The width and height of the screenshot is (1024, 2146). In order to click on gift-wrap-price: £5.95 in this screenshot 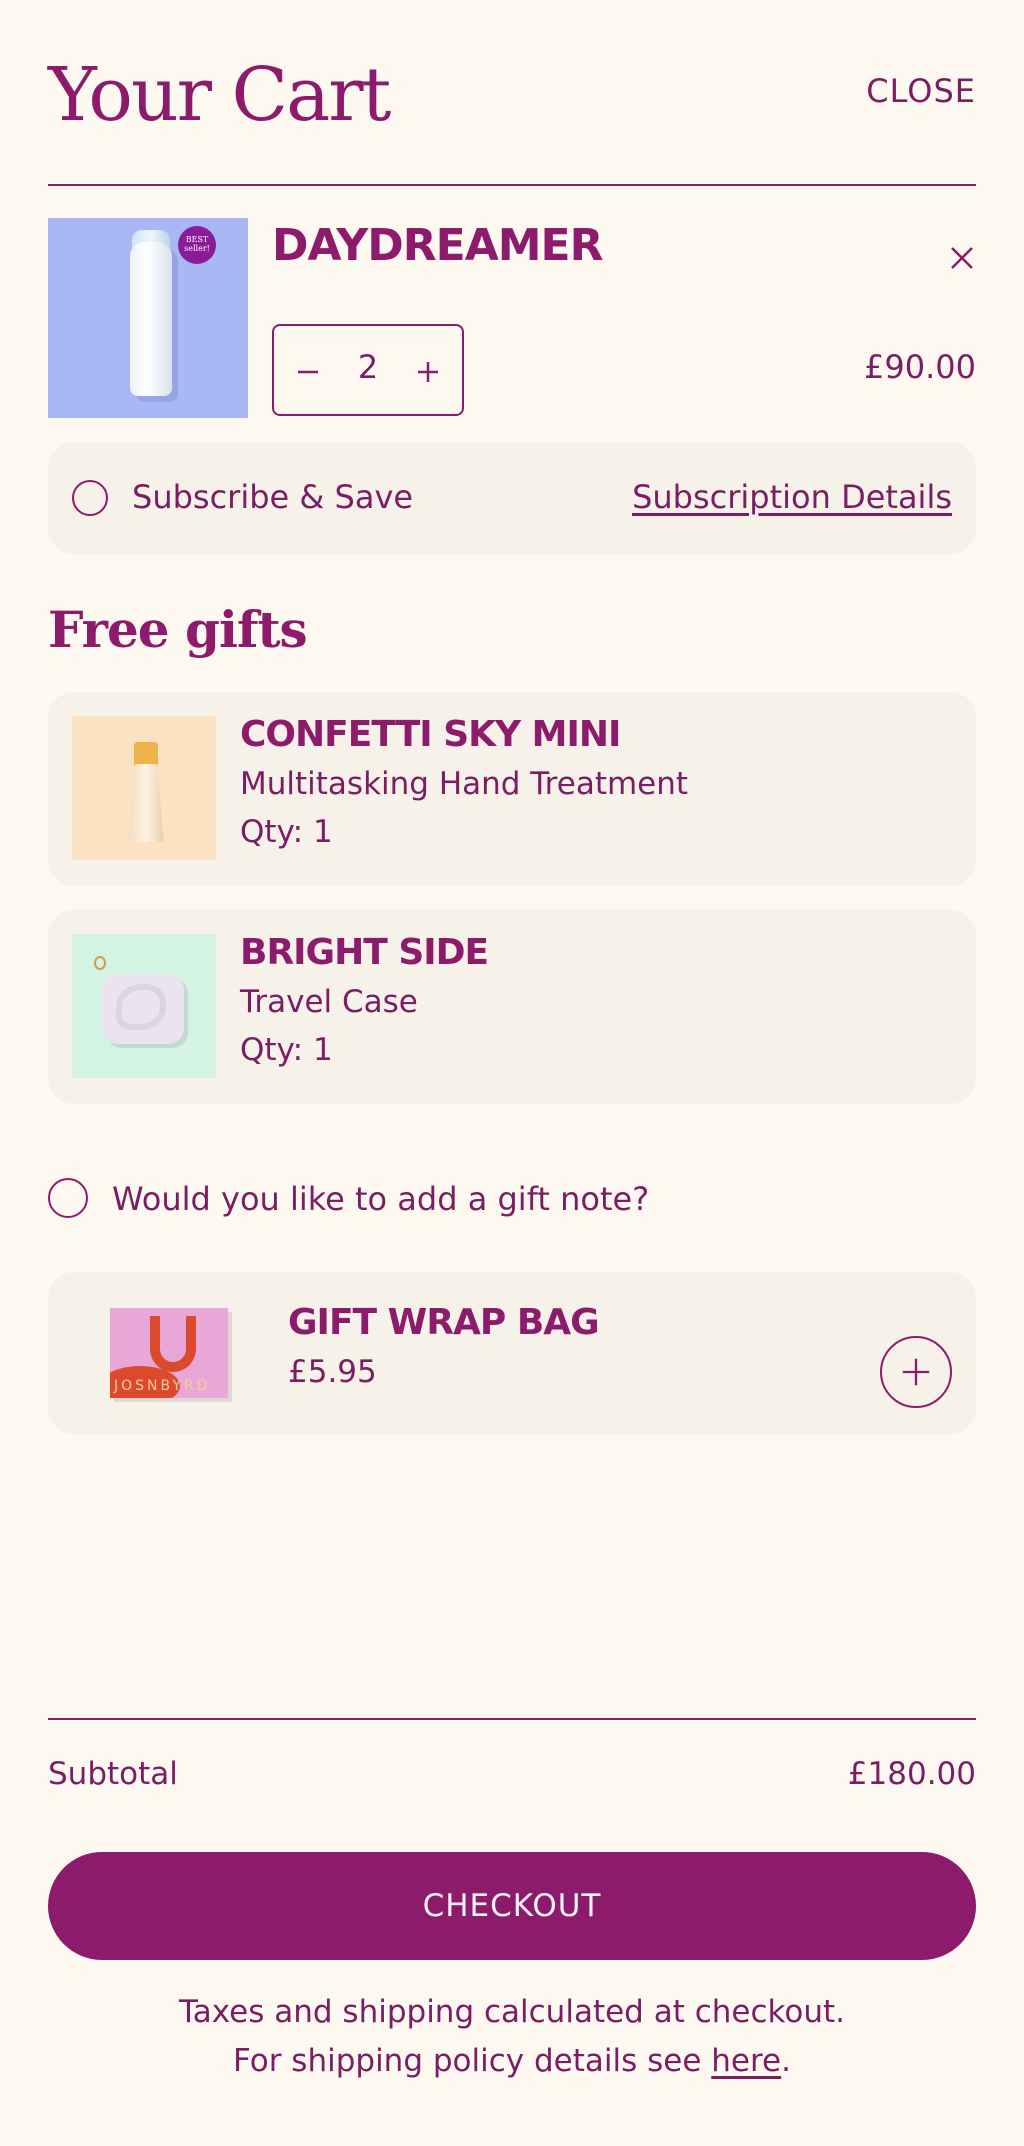, I will do `click(332, 1372)`.